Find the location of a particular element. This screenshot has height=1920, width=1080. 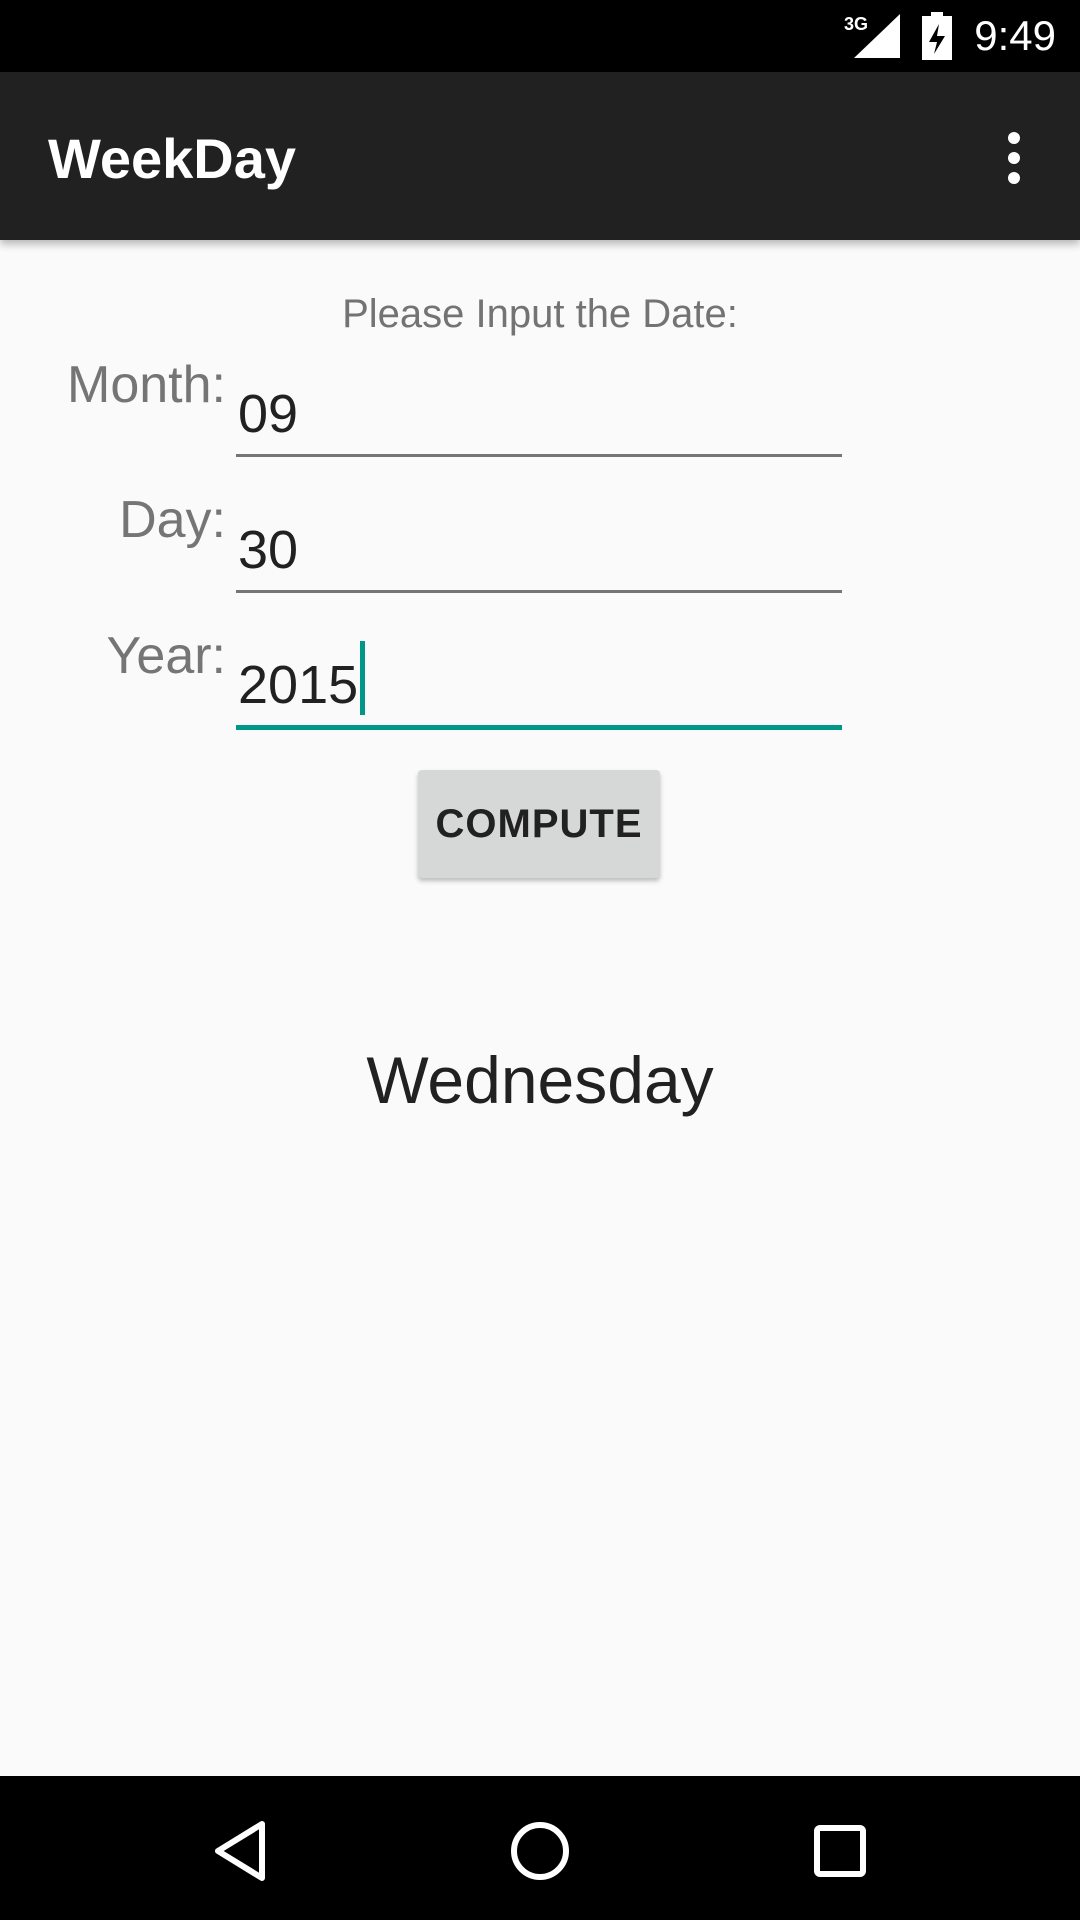

year-value: 2015 is located at coordinates (298, 685).